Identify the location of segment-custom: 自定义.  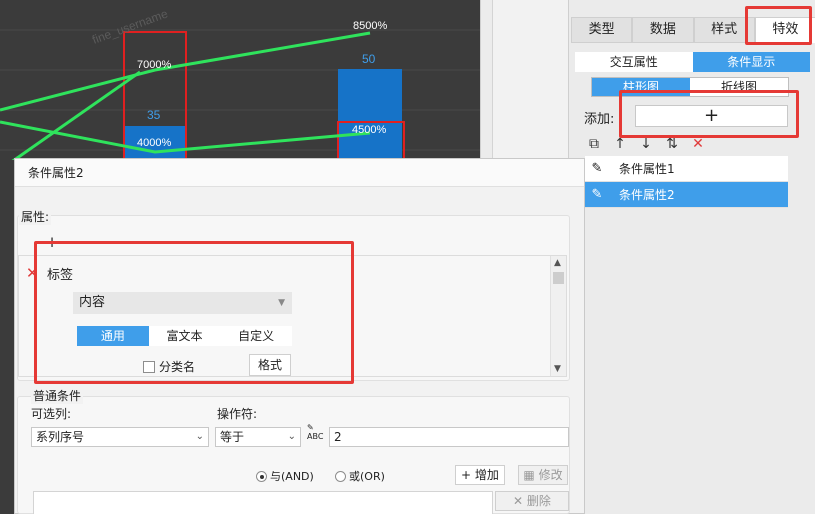
(256, 336).